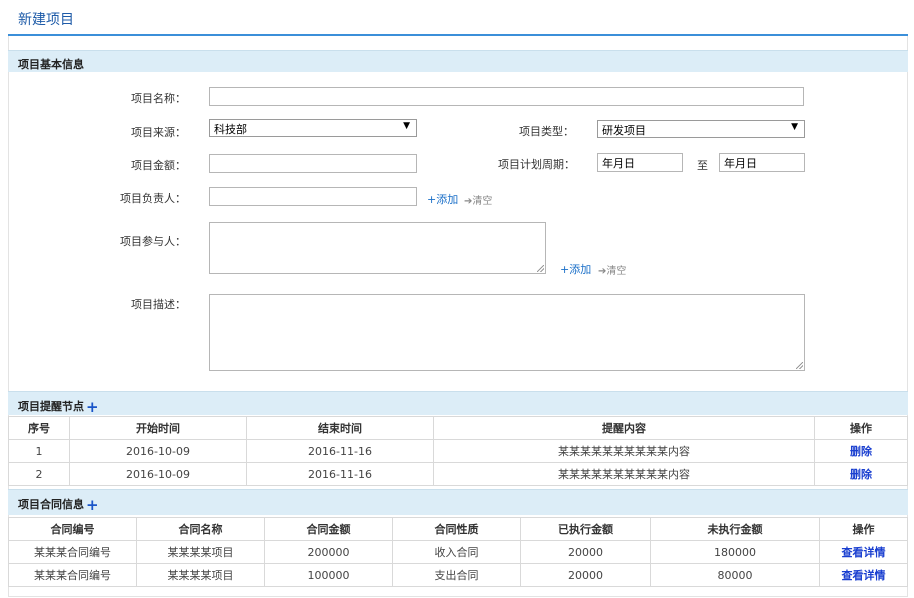  What do you see at coordinates (158, 165) in the screenshot?
I see `amount-label: 项目金额：` at bounding box center [158, 165].